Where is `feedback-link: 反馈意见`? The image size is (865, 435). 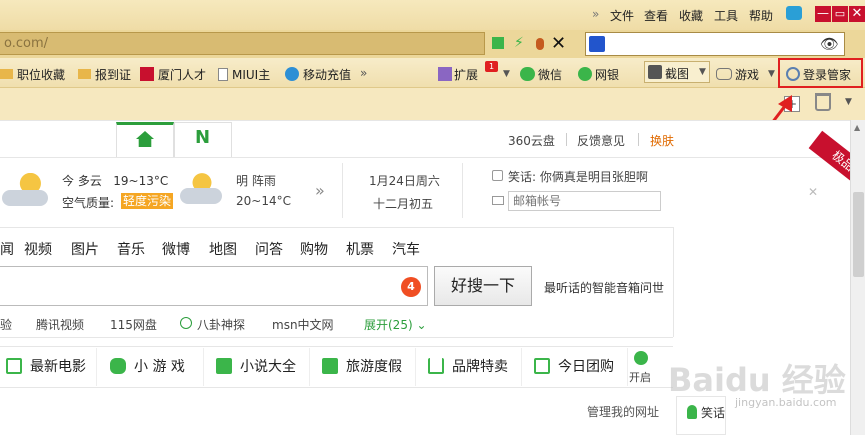 feedback-link: 反馈意见 is located at coordinates (601, 140).